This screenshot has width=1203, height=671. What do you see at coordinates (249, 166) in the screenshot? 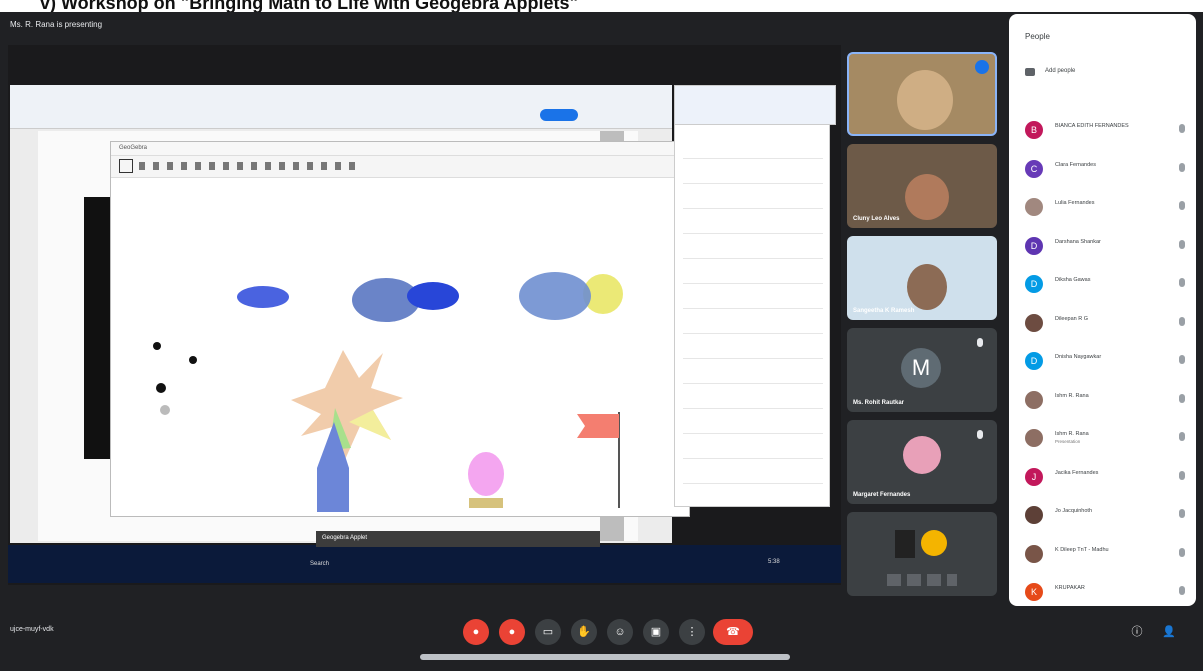
I see `tool-icons-row` at bounding box center [249, 166].